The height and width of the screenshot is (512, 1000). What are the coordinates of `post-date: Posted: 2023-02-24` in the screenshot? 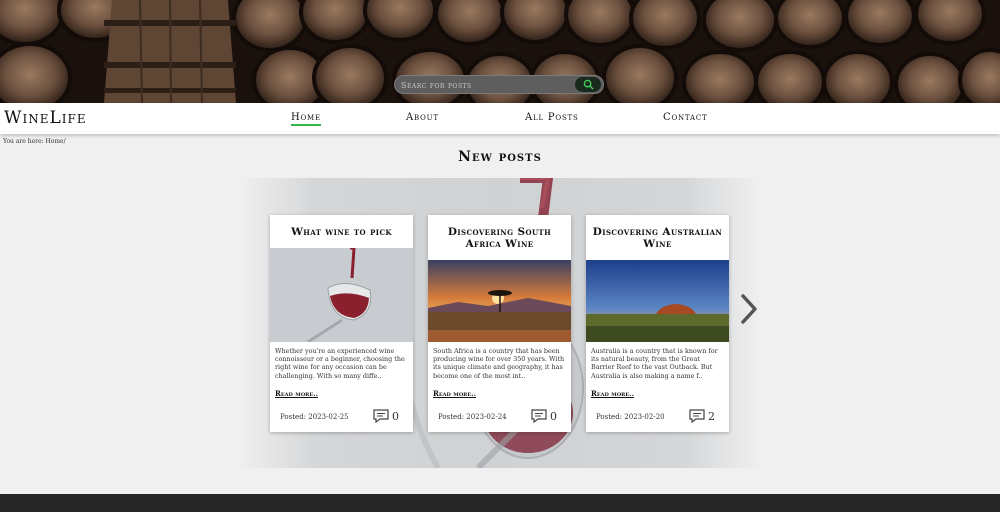 It's located at (472, 417).